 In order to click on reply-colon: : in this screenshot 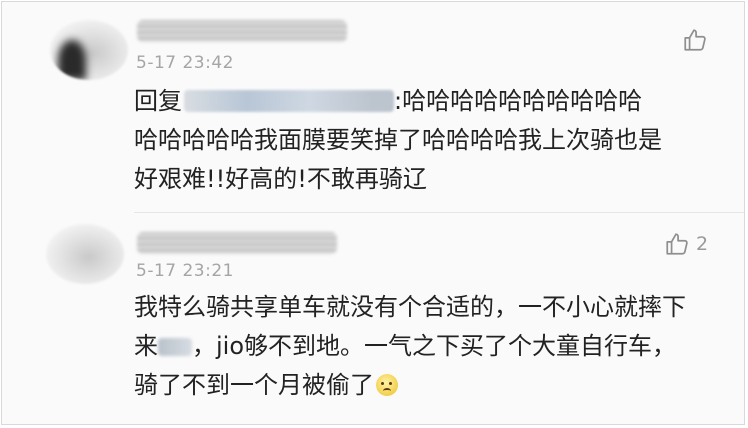, I will do `click(398, 101)`.